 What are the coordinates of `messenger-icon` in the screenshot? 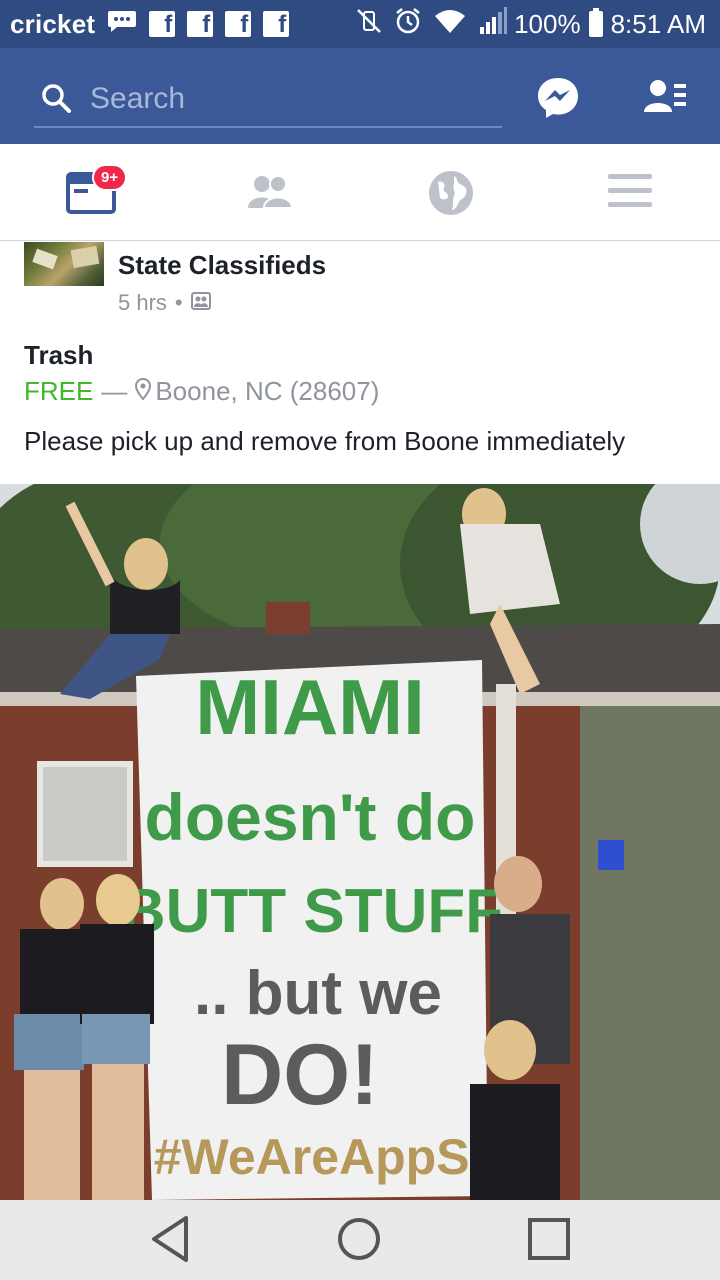 It's located at (558, 98).